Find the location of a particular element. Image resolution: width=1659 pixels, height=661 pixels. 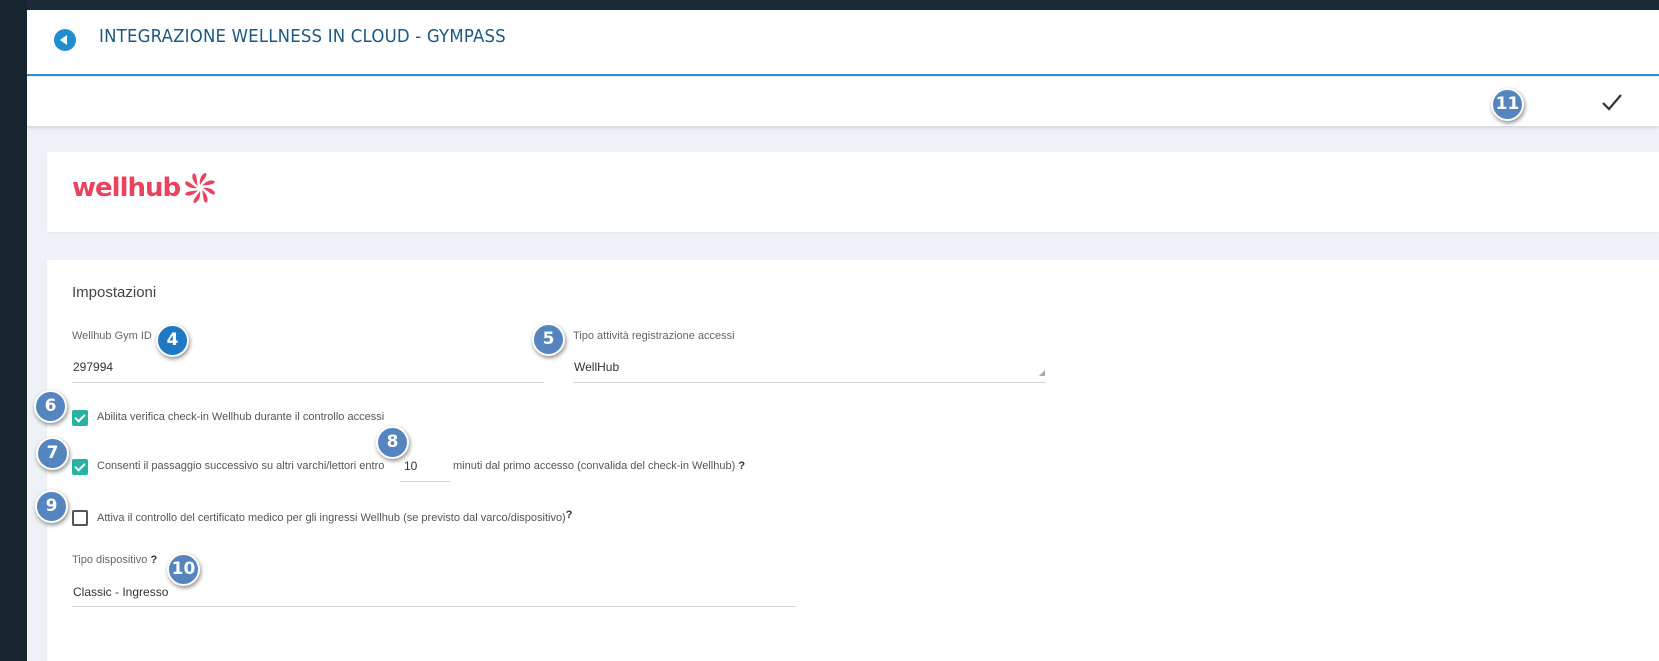

annotation-badge: 4 is located at coordinates (172, 340).